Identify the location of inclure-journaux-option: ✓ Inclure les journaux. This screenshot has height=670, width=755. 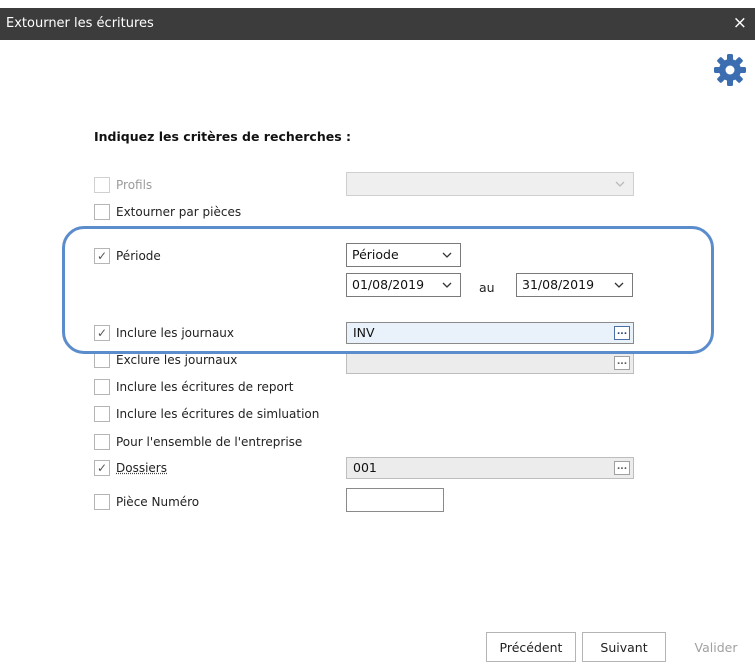
(164, 333).